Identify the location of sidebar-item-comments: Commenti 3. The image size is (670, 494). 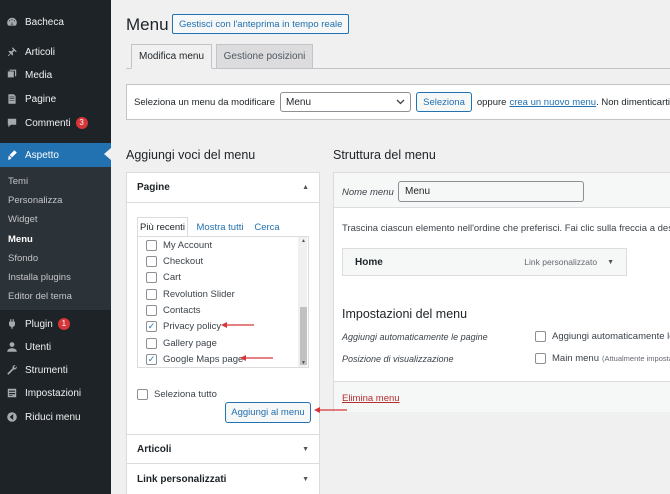
(55, 123).